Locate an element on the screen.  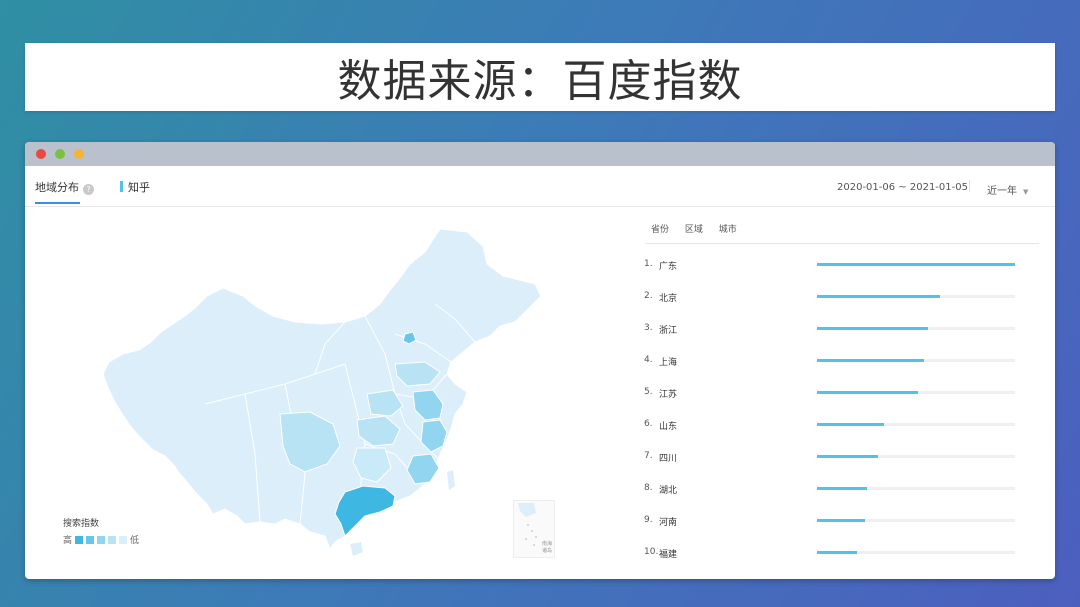
chevron-down-icon: ▼ is located at coordinates (1026, 192).